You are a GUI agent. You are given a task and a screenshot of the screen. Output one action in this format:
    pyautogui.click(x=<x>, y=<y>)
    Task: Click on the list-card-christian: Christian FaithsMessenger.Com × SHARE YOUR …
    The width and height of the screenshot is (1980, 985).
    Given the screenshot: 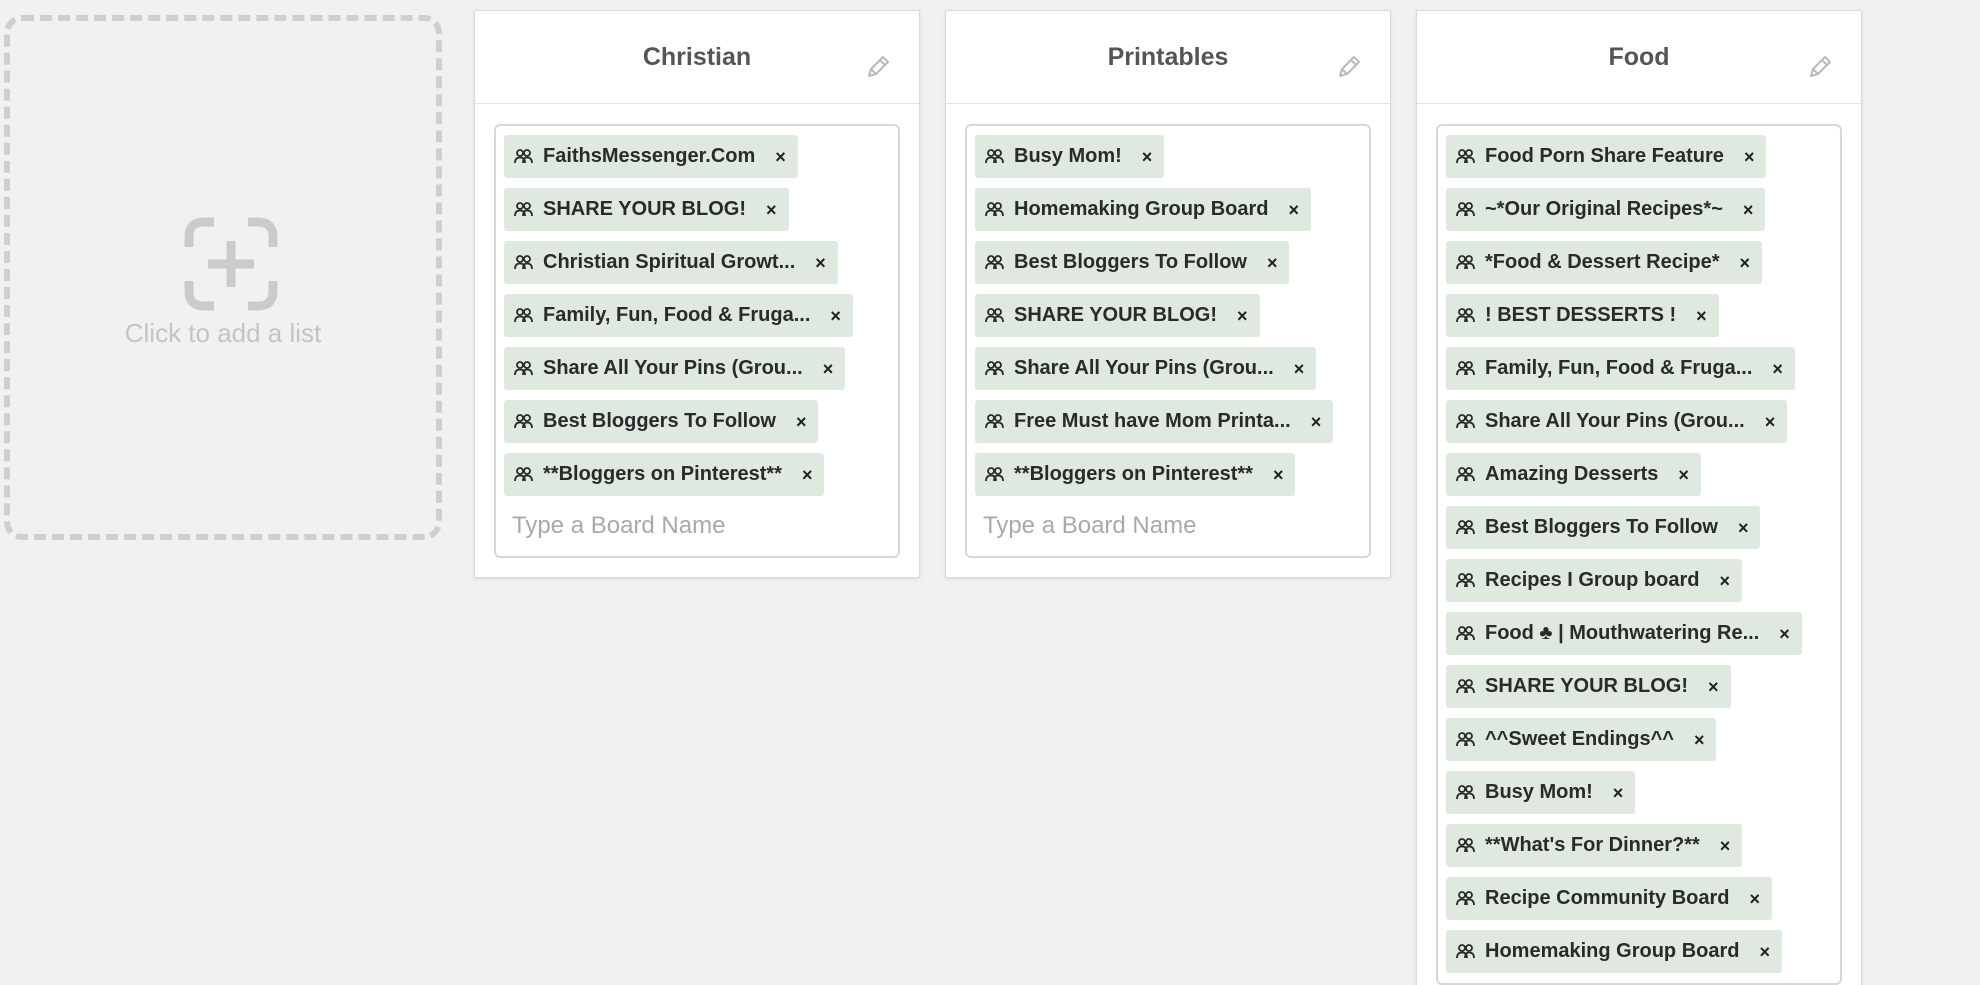 What is the action you would take?
    pyautogui.click(x=697, y=294)
    